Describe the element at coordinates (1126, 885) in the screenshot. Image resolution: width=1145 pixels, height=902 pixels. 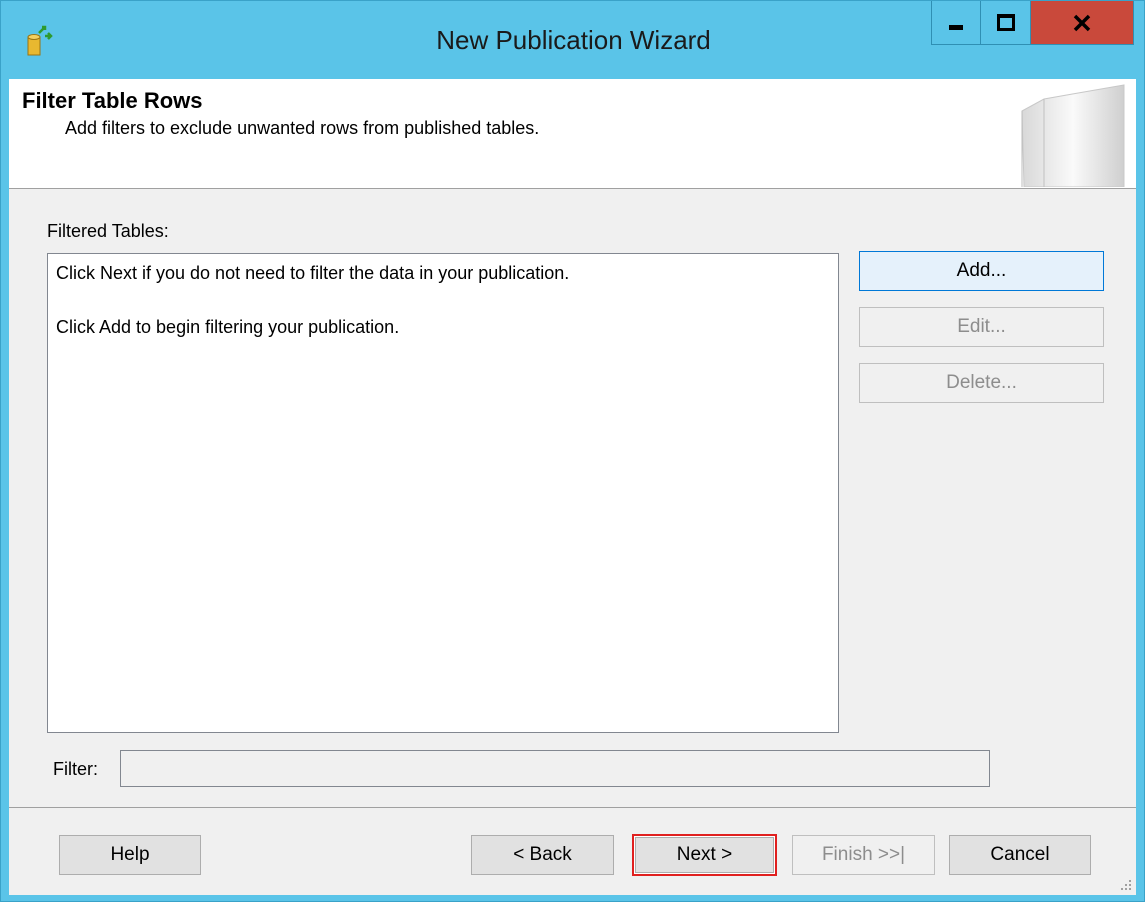
I see `resize-grip-icon` at that location.